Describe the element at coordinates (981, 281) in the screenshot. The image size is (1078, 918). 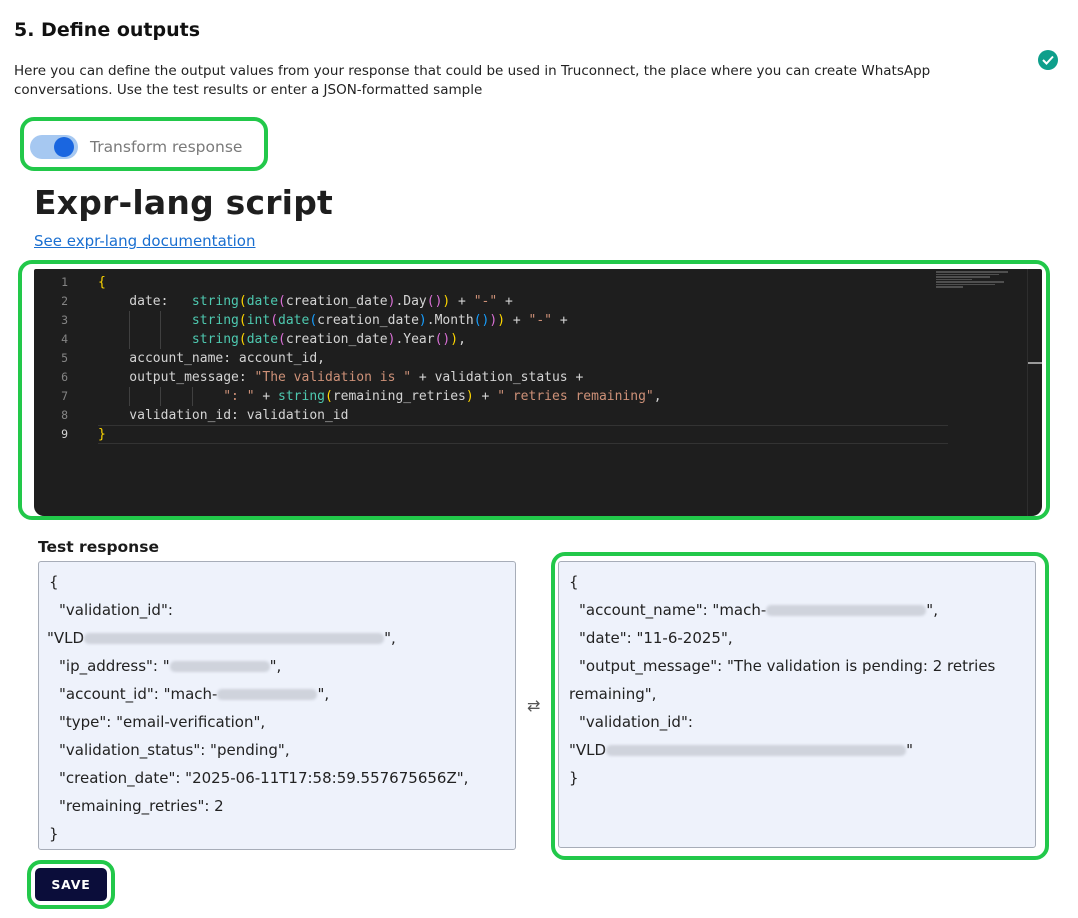
I see `minimap` at that location.